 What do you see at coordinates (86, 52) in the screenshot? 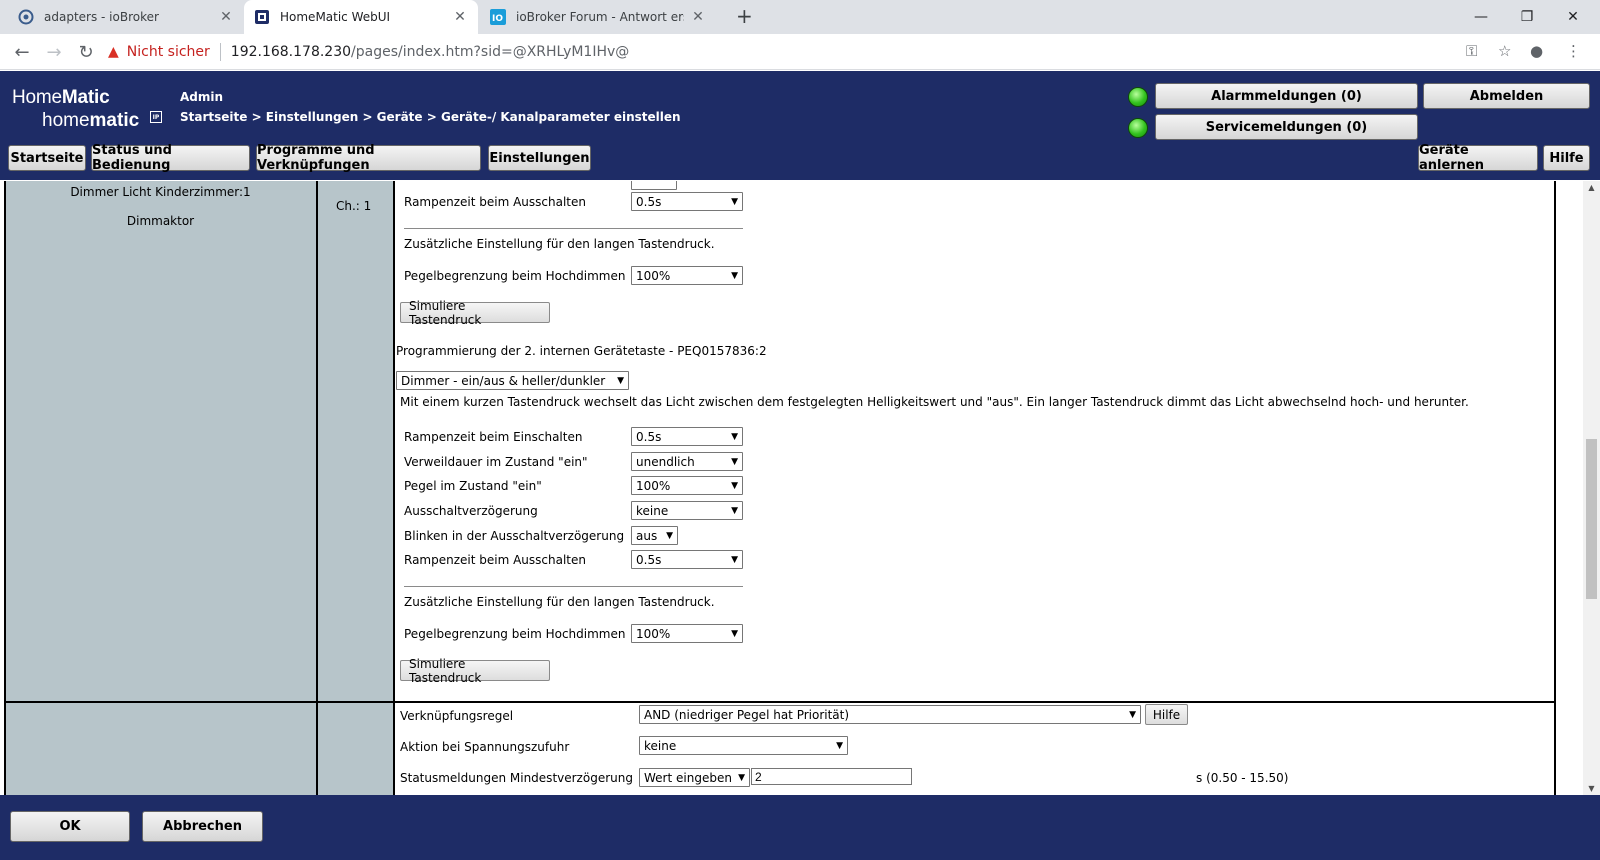
I see `reload-icon: ↻` at bounding box center [86, 52].